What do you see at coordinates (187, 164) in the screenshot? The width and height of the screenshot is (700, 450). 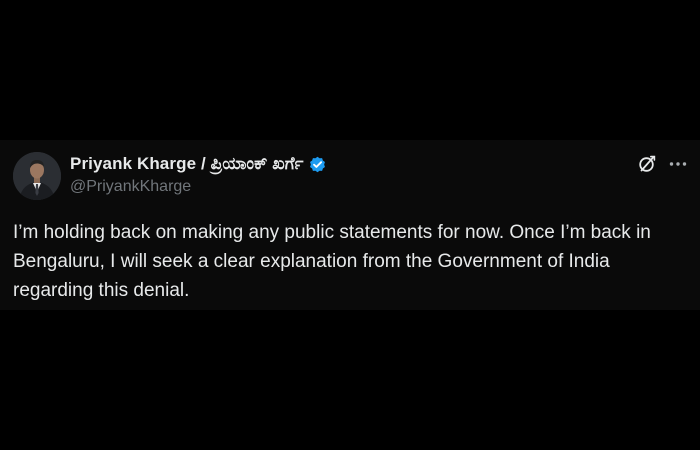 I see `author-display-name: Priyank Kharge / ಪ್ರಿಯಾಂಕ್ ಖರ್ಗೆ` at bounding box center [187, 164].